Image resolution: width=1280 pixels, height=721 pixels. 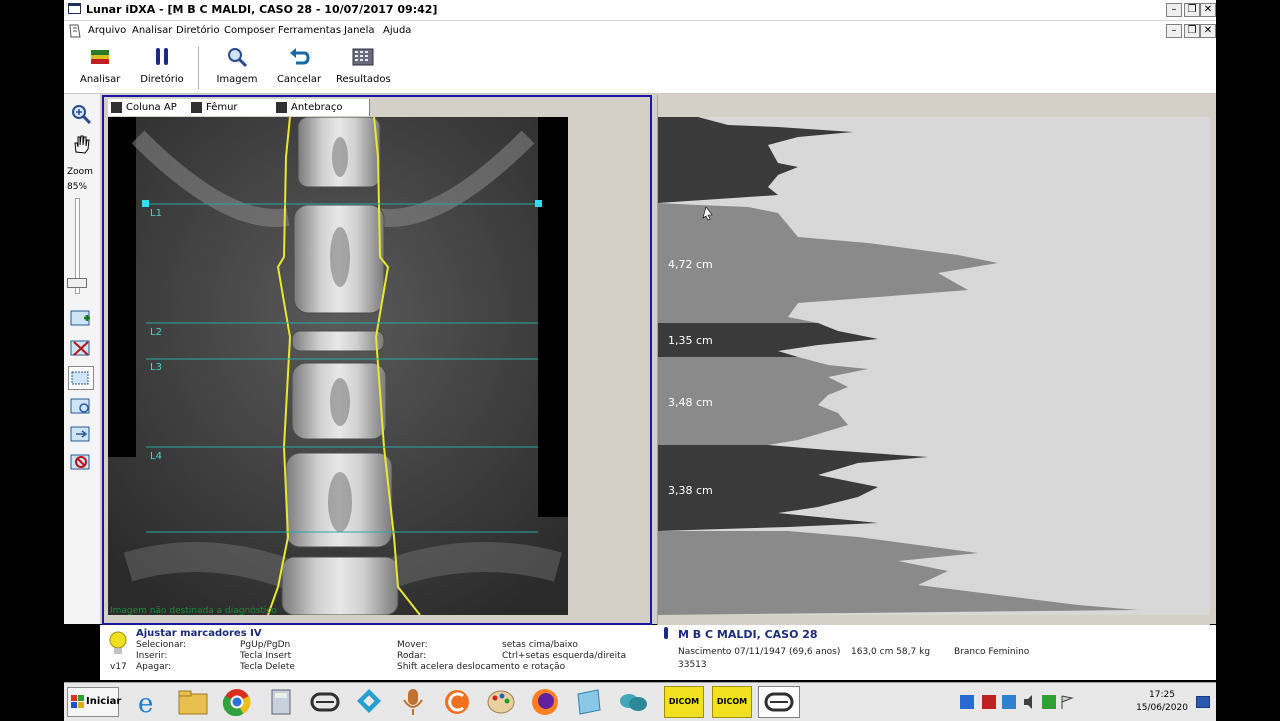 What do you see at coordinates (193, 702) in the screenshot?
I see `file-explorer-icon` at bounding box center [193, 702].